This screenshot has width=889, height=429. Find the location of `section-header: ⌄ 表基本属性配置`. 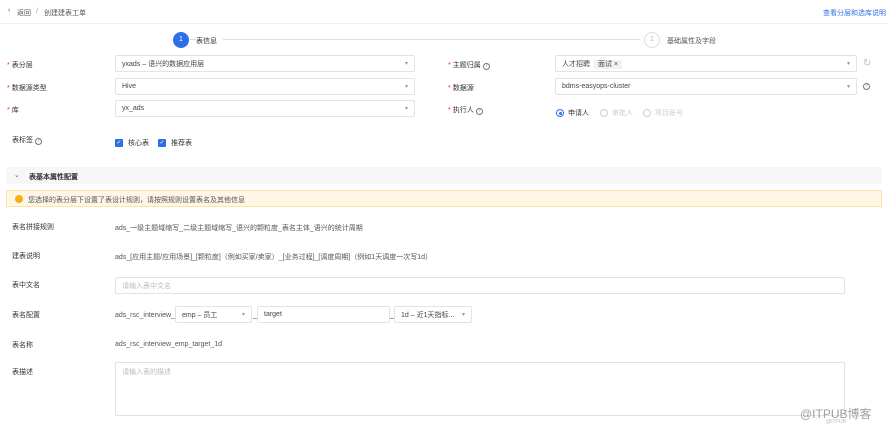

section-header: ⌄ 表基本属性配置 is located at coordinates (444, 175).